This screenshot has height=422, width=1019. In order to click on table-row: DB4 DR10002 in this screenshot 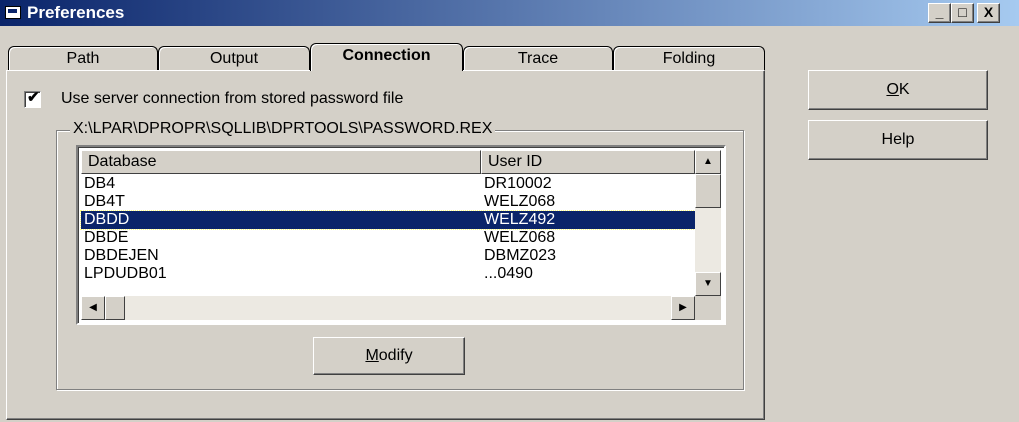, I will do `click(388, 184)`.